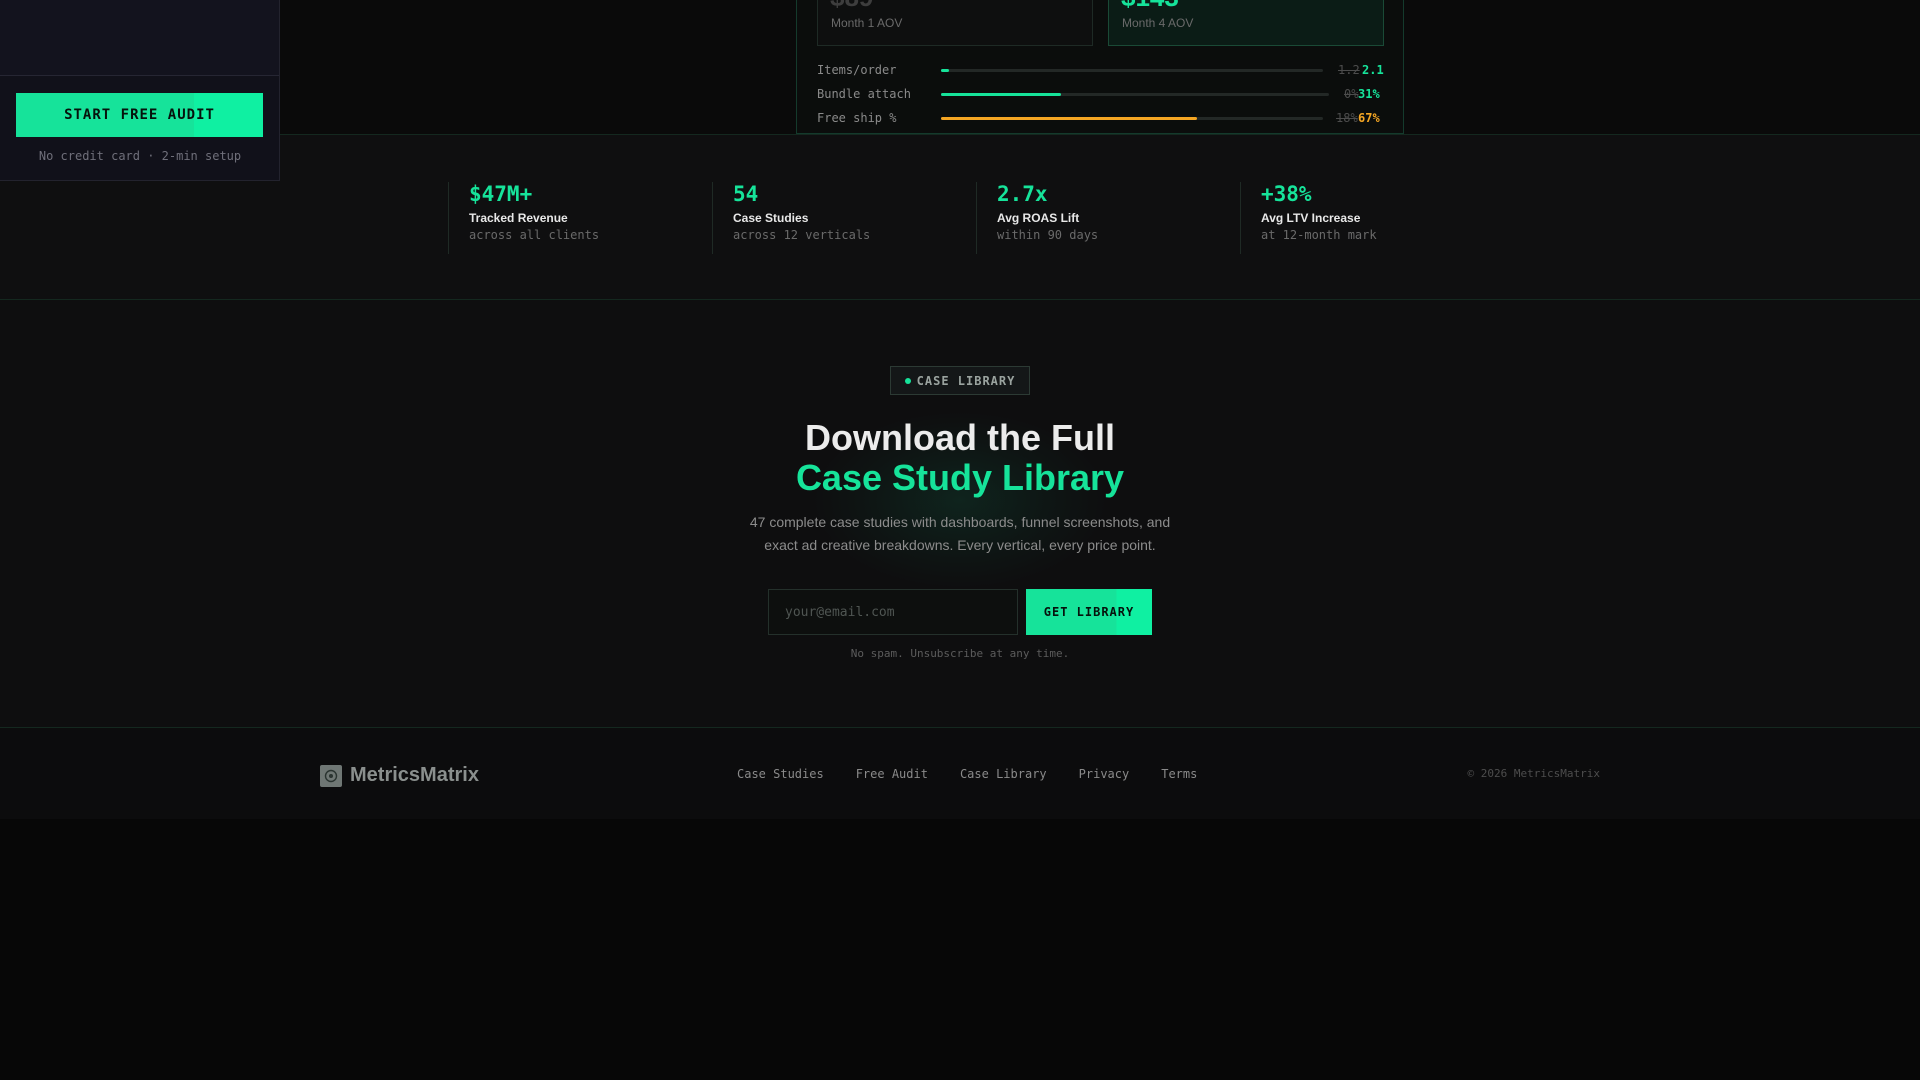 The image size is (1920, 1080). I want to click on aov-after-label: Month 4 AOV, so click(1158, 23).